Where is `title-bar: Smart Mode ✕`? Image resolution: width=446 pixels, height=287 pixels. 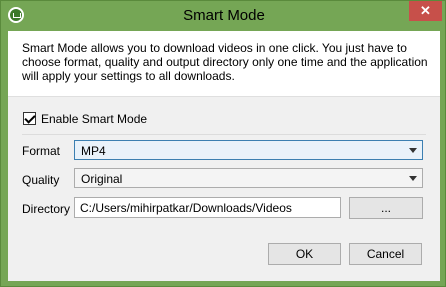
title-bar: Smart Mode ✕ is located at coordinates (223, 16).